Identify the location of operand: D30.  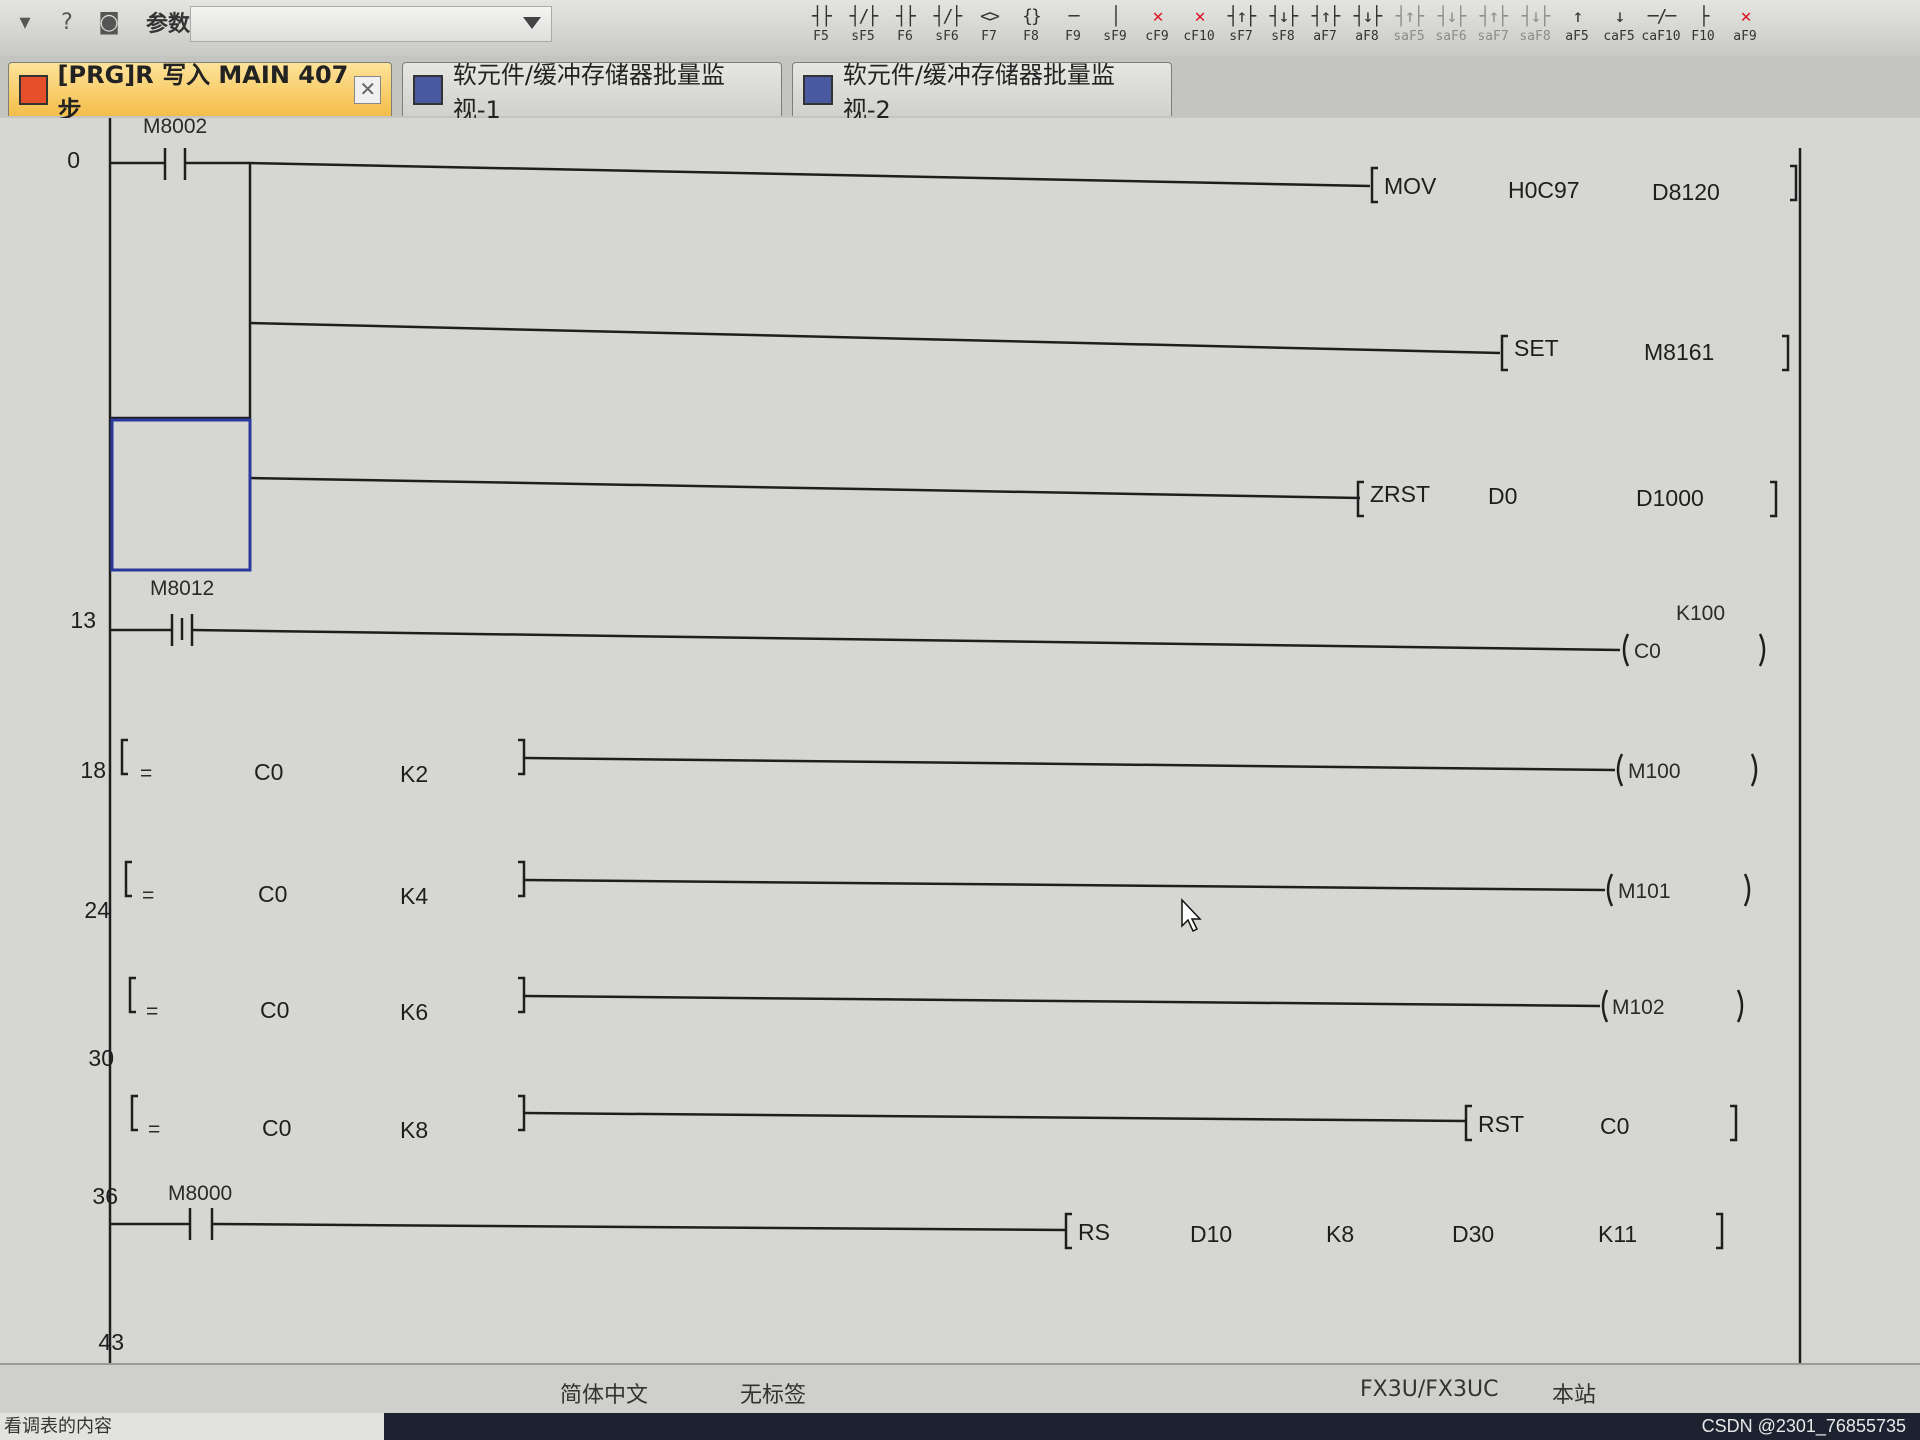
(1473, 1234).